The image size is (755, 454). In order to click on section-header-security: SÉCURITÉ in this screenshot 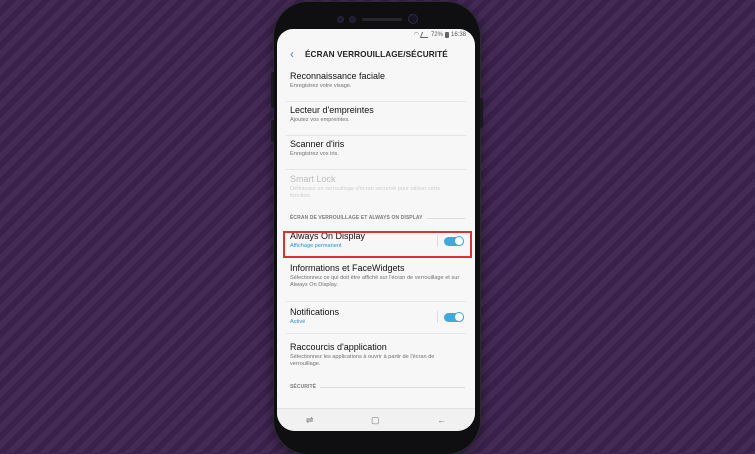, I will do `click(377, 387)`.